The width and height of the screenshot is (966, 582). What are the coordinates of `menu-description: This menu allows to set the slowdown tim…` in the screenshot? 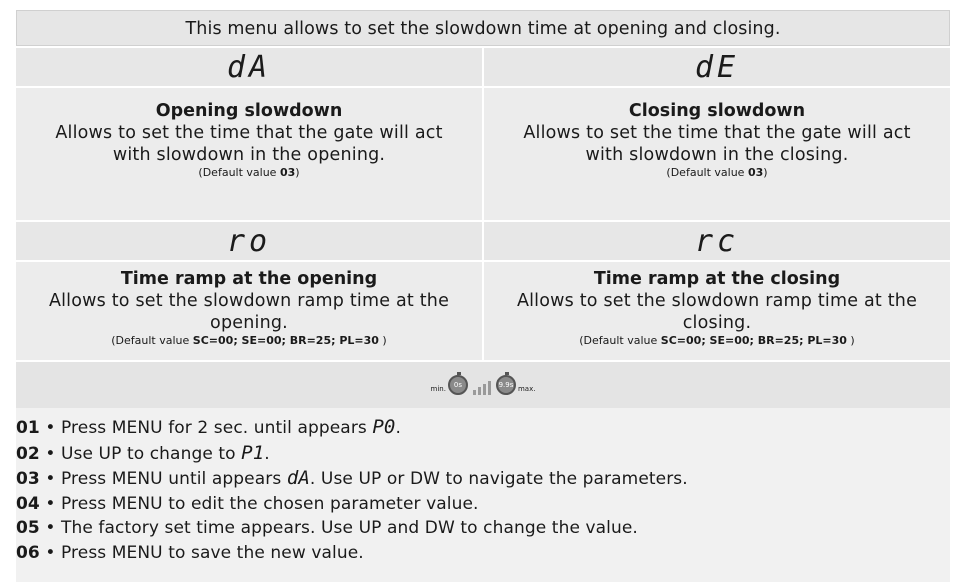 It's located at (483, 28).